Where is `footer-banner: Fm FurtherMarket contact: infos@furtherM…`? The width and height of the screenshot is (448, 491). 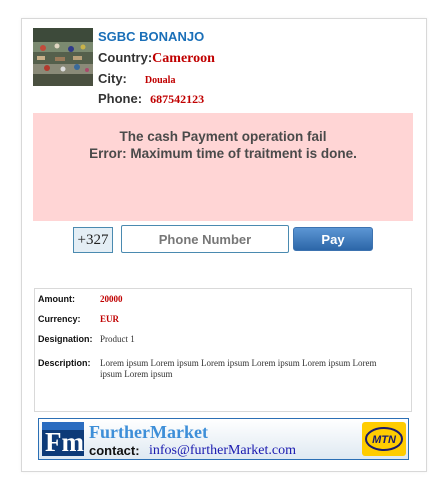 footer-banner: Fm FurtherMarket contact: infos@furtherM… is located at coordinates (223, 439).